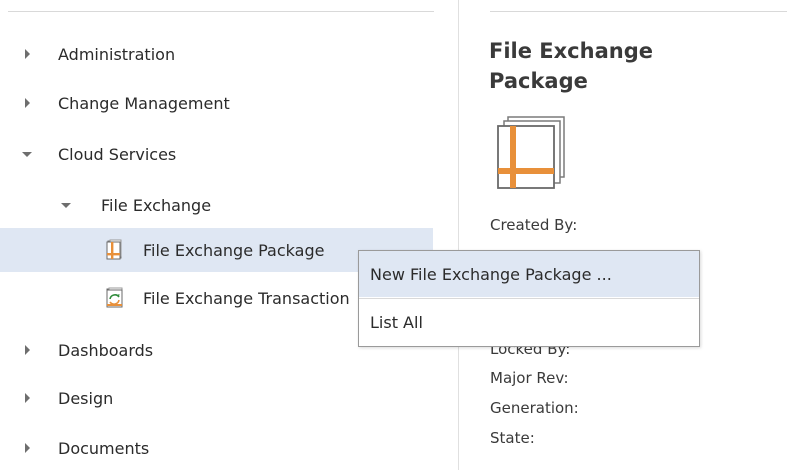  I want to click on tree-item-administration: Administration, so click(216, 54).